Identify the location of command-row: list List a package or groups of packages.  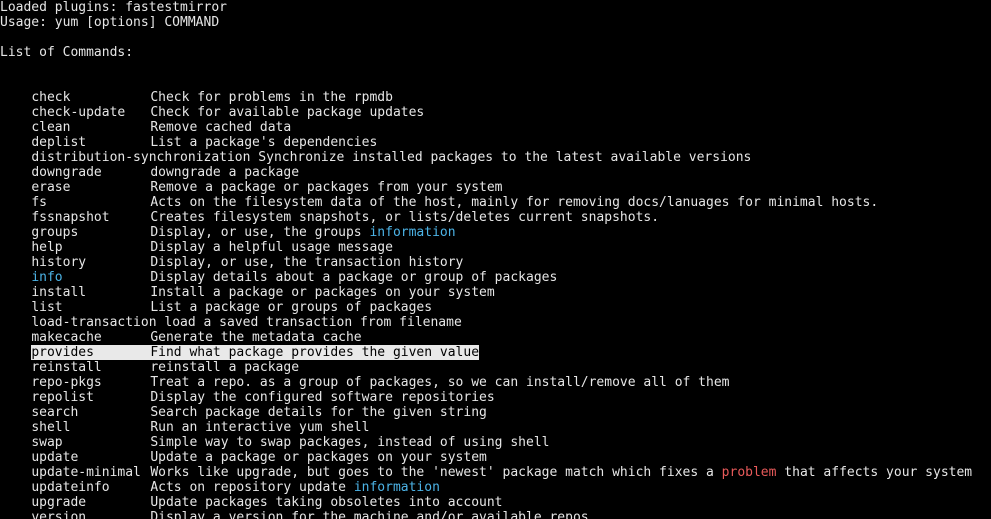
(495, 300).